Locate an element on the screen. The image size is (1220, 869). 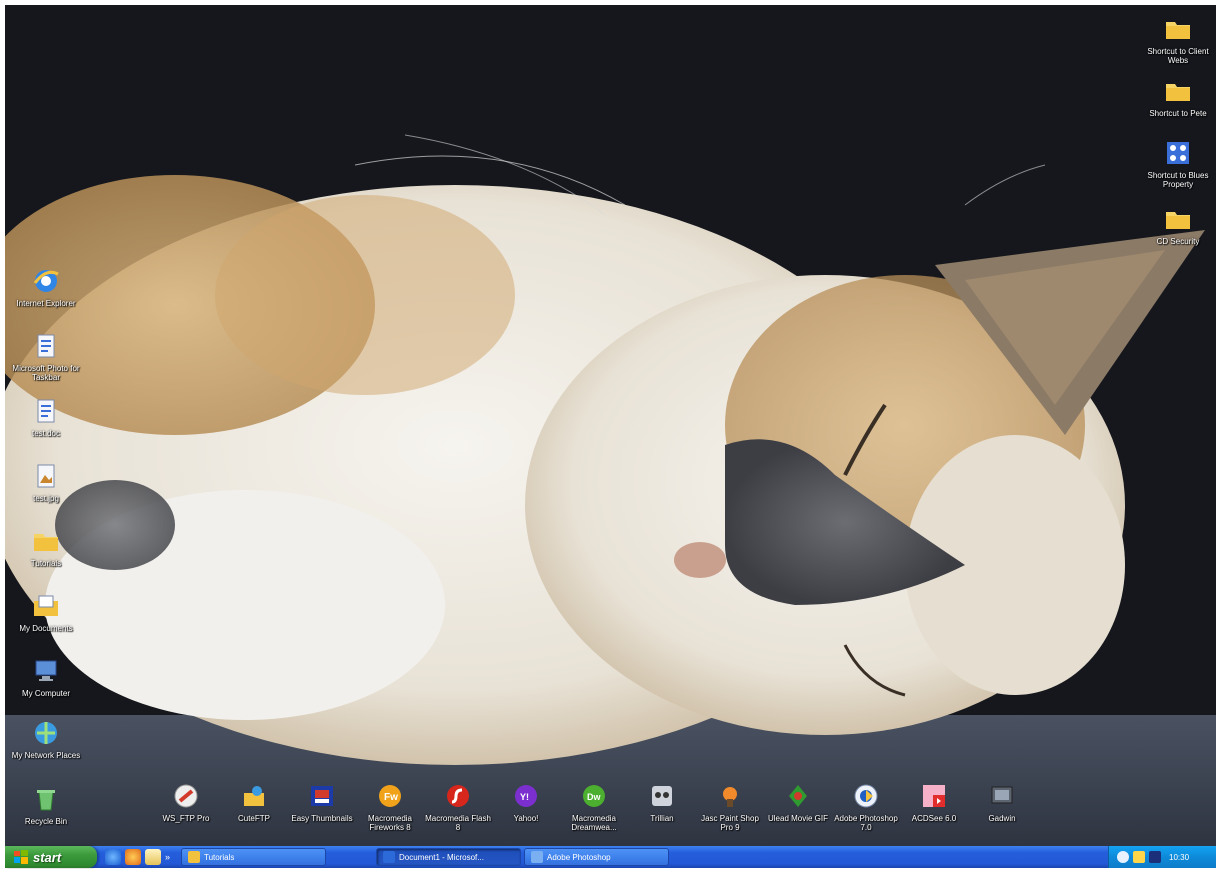
desktop-shortcut-label: WS_FTP Pro is located at coordinates (186, 818).